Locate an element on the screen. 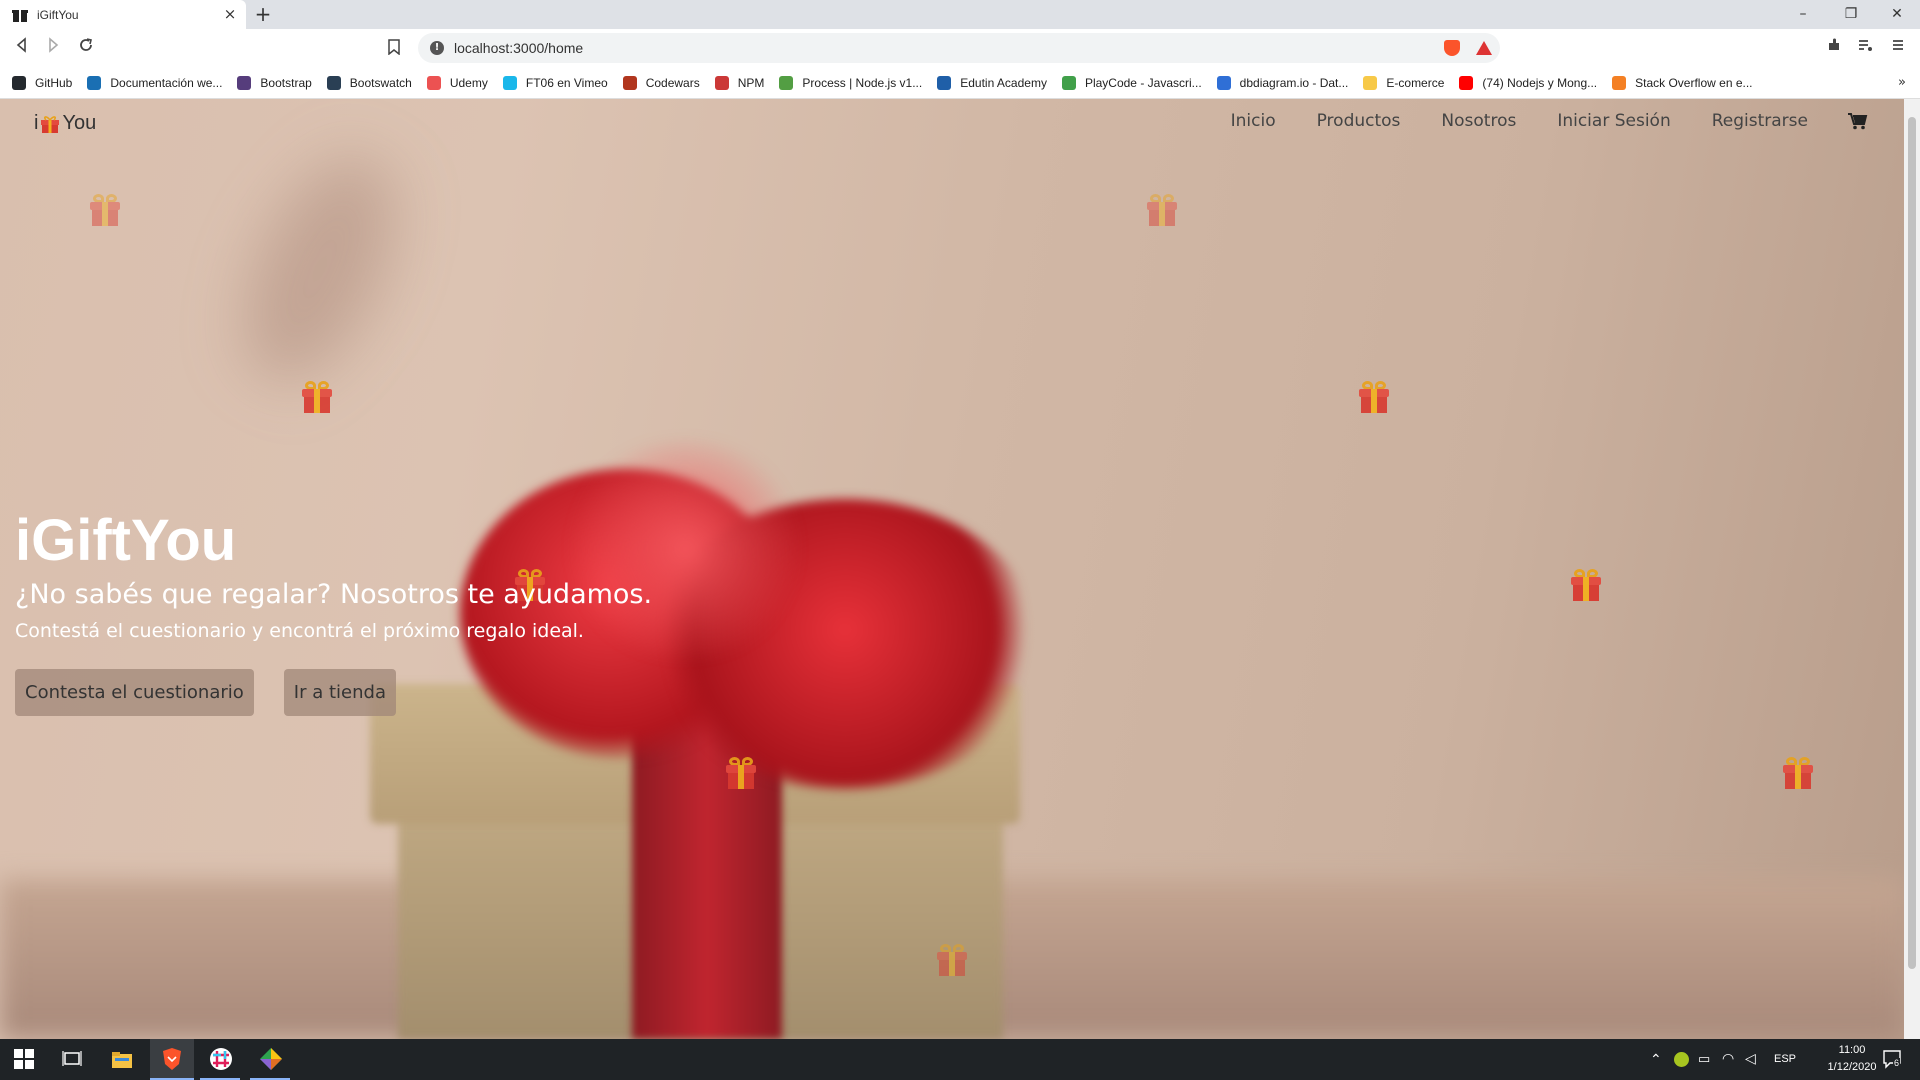 The width and height of the screenshot is (1920, 1080). quiz-button: Contesta el cuestionario is located at coordinates (134, 692).